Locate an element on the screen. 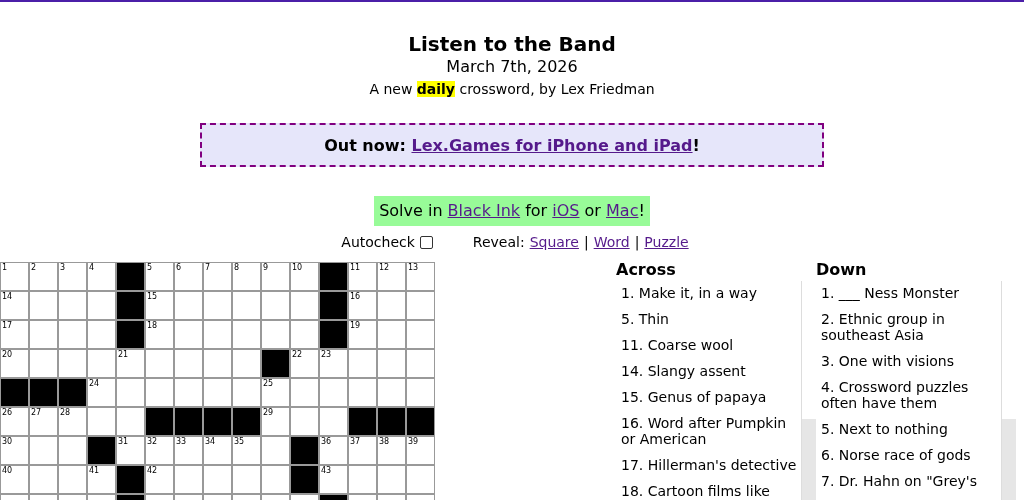  grid-square: 34 is located at coordinates (217, 450).